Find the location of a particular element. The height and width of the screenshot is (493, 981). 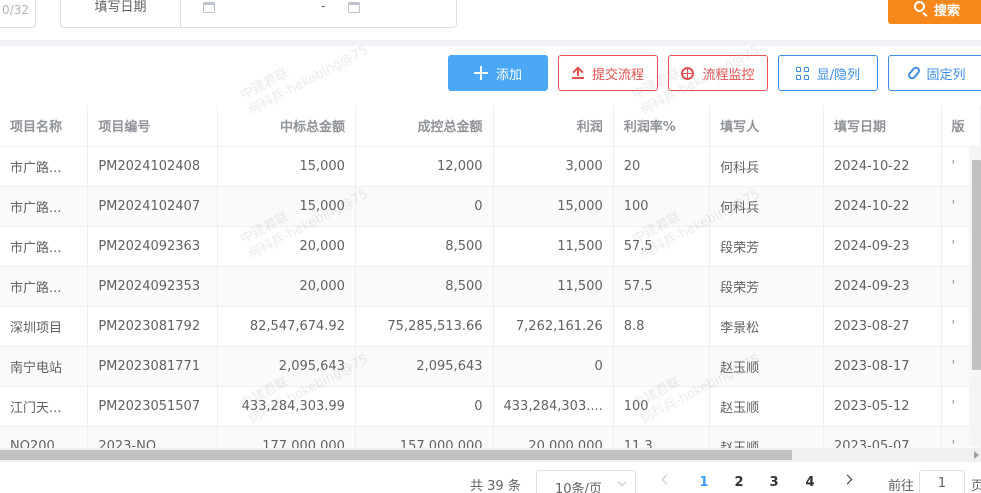

column-header: 填写人 is located at coordinates (766, 126).